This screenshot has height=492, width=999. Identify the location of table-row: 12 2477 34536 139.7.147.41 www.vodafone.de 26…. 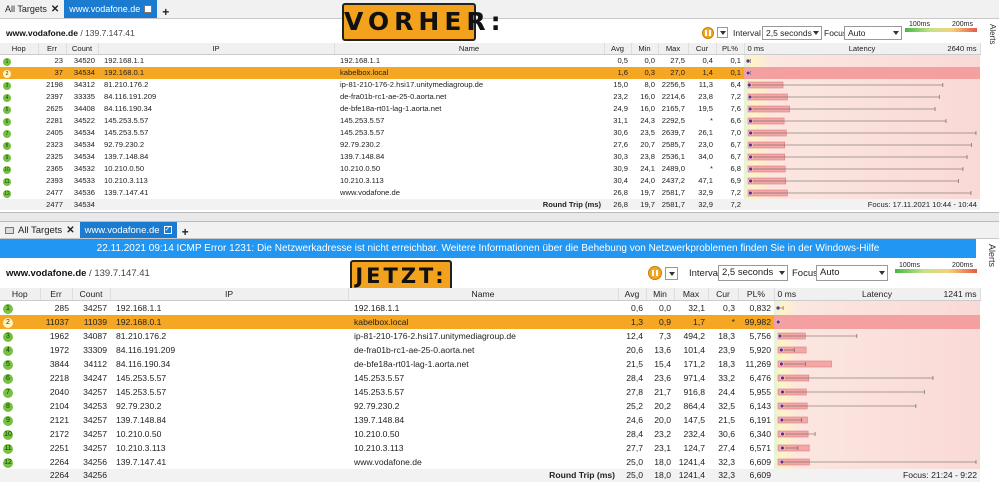
(490, 192).